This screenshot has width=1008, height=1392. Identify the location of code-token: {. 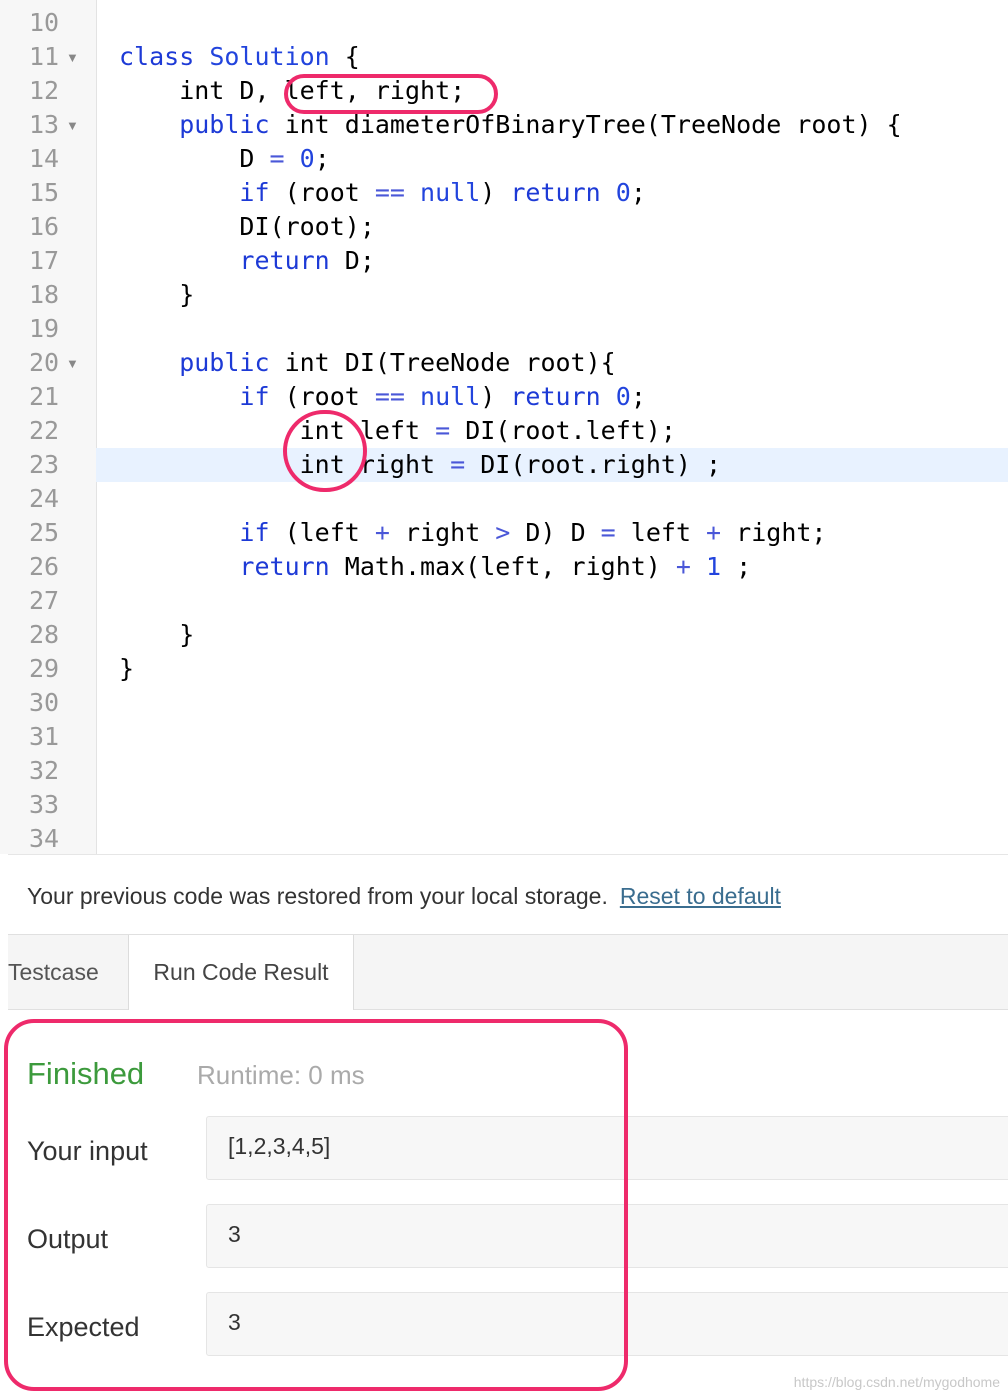
(344, 56).